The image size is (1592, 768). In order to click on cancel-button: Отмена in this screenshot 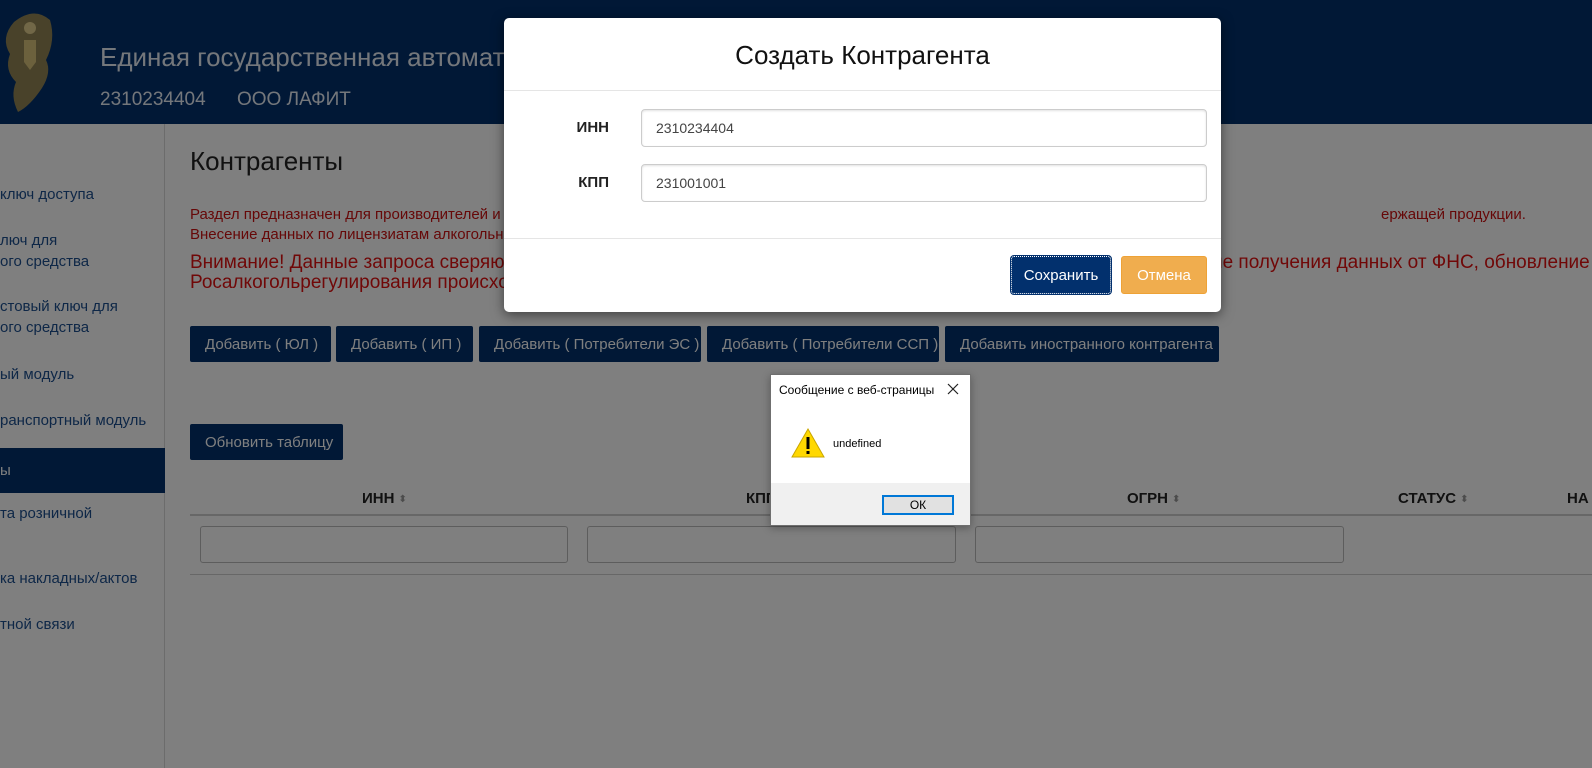, I will do `click(1164, 275)`.